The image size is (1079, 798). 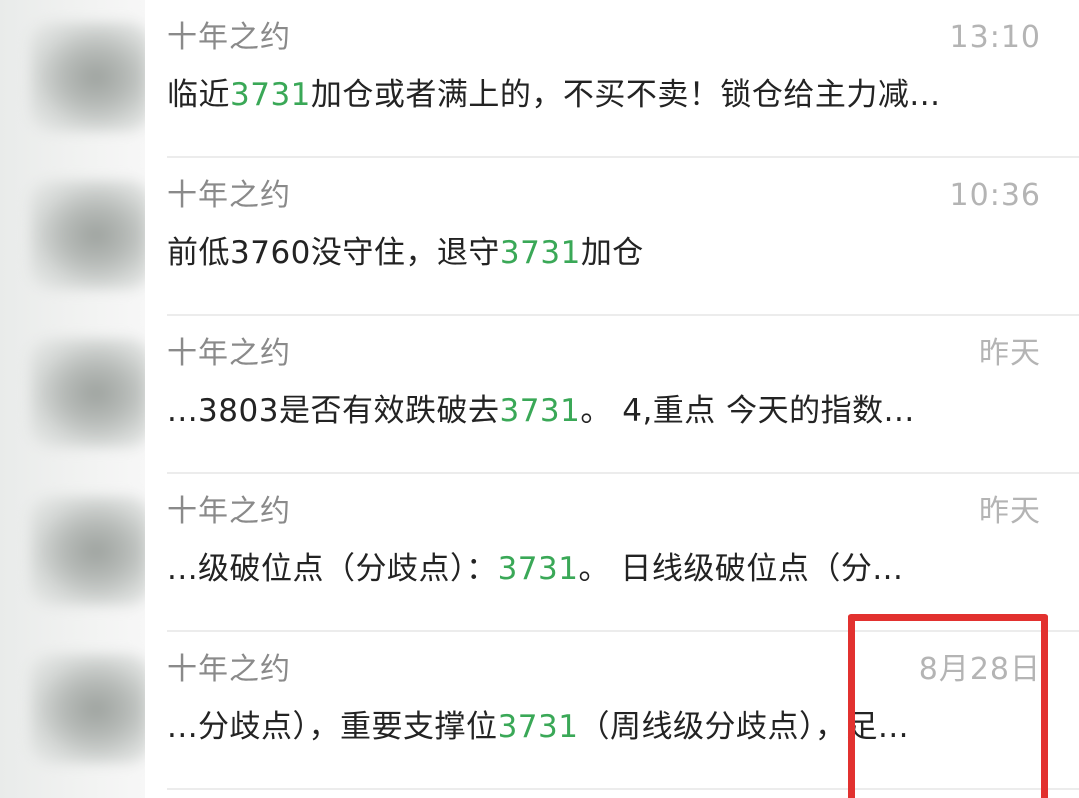 I want to click on snippet-text: 临近, so click(x=198, y=95).